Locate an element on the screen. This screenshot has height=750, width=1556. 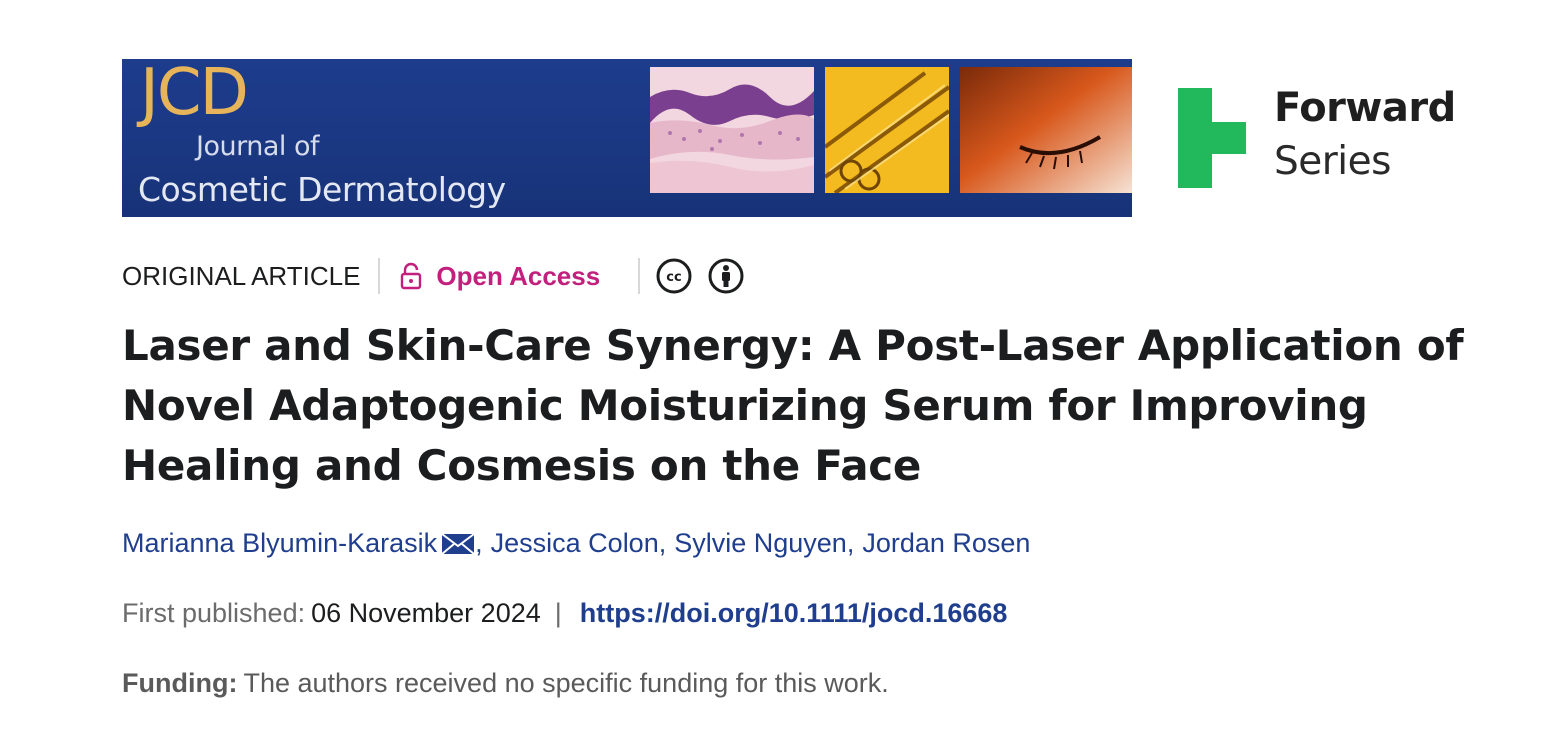
journal-banner: JCD Journal of Cosmetic Dermatology is located at coordinates (627, 138).